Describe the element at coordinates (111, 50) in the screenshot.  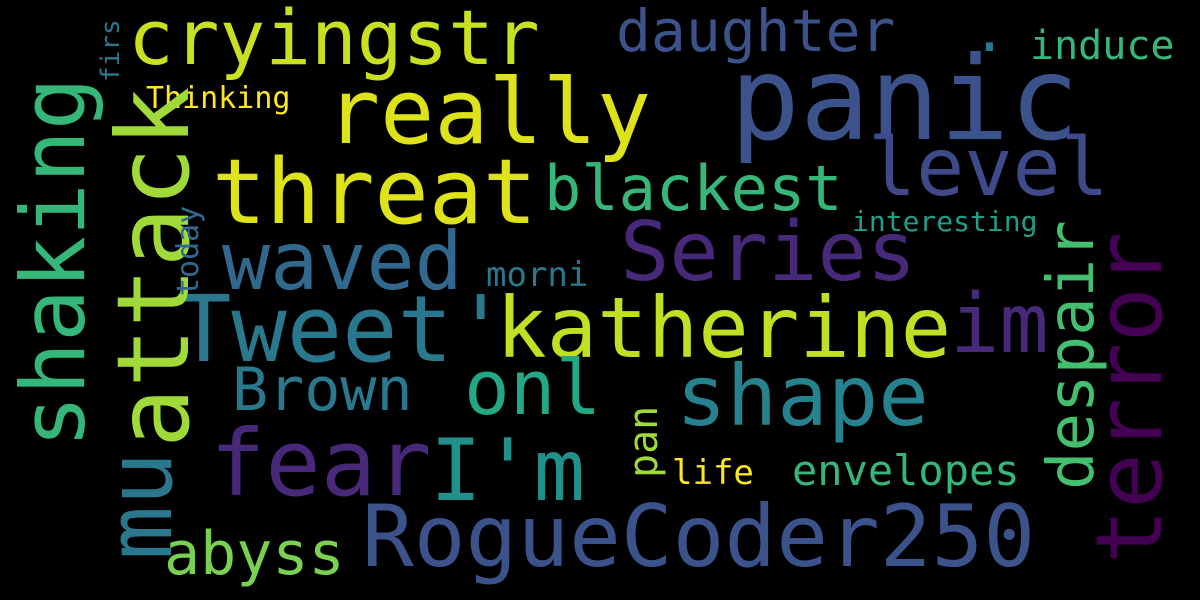
I see `word-firs: firs` at that location.